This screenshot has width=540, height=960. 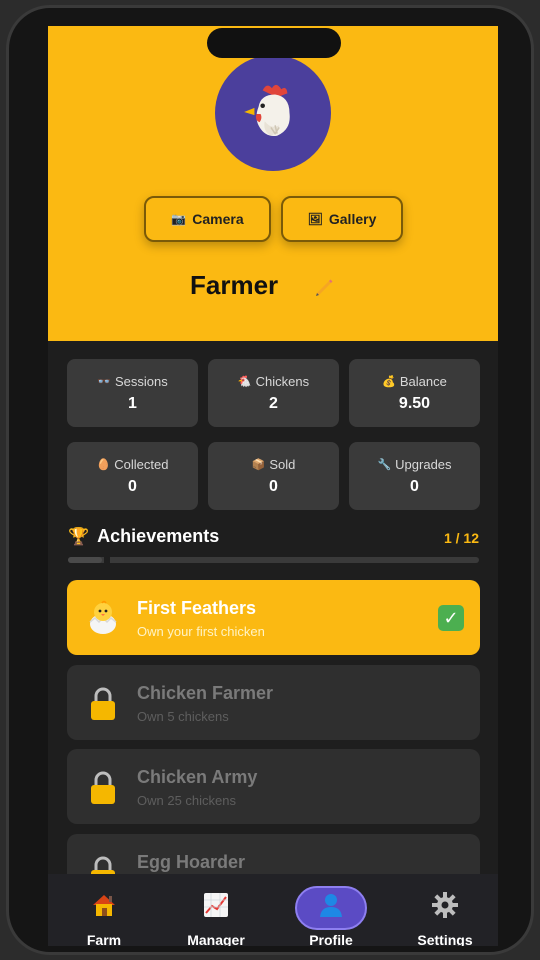 I want to click on nav-label: Manager, so click(x=216, y=939).